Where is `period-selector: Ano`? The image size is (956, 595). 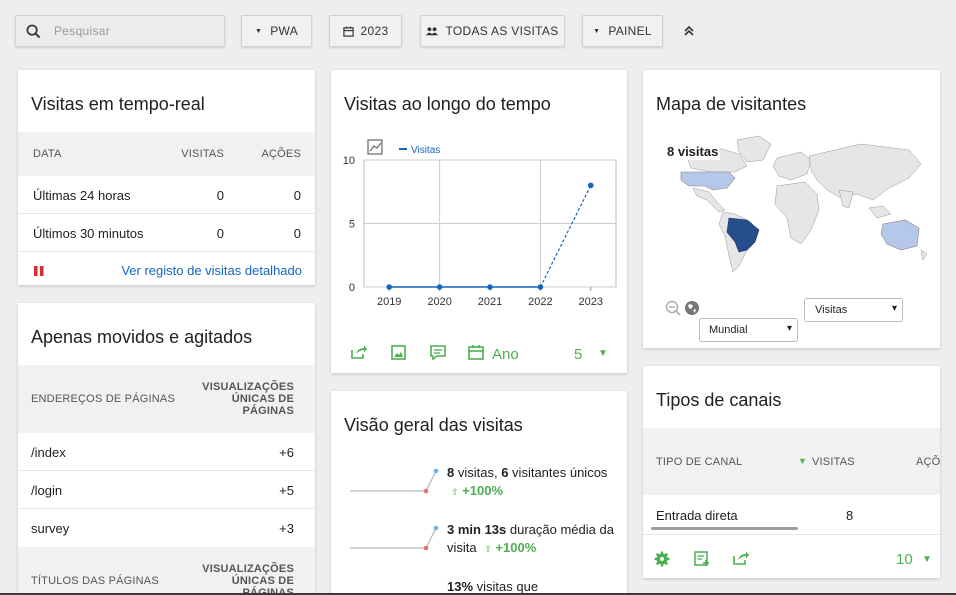
period-selector: Ano is located at coordinates (505, 354).